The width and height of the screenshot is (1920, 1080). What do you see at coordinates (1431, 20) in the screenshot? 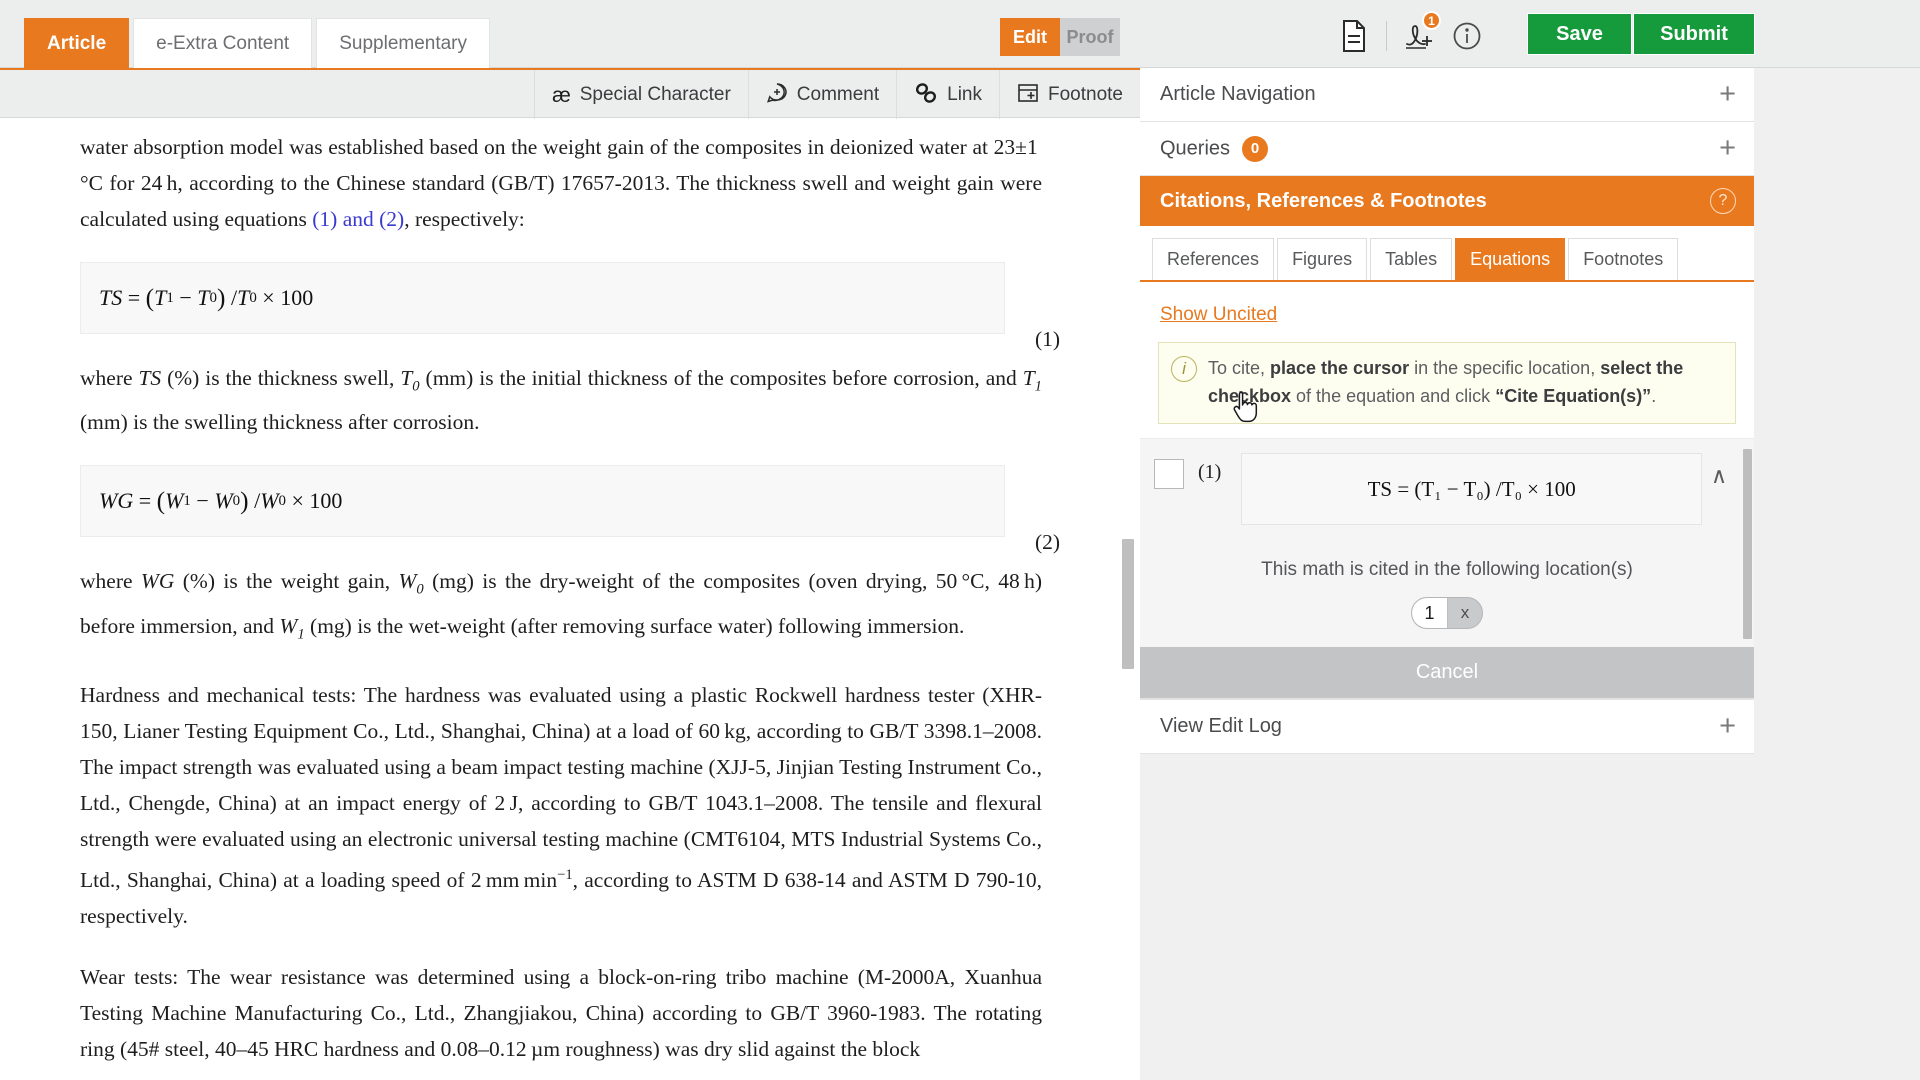
I see `signature-badge-count: 1` at bounding box center [1431, 20].